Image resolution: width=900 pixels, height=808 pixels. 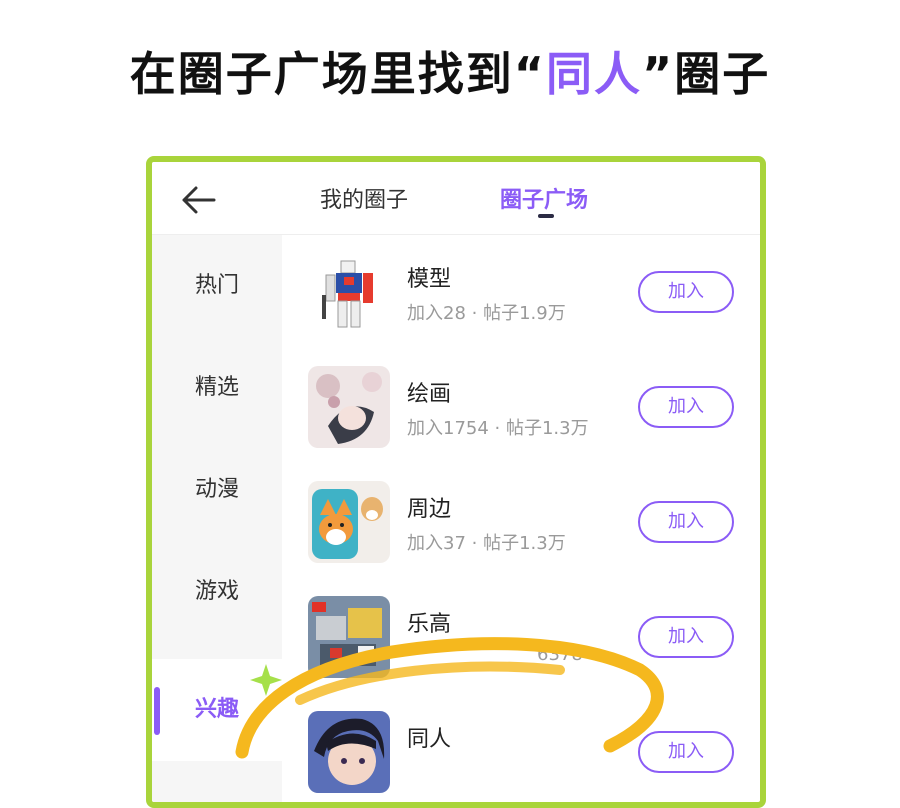 I want to click on headline-part2: 圈子, so click(x=722, y=74).